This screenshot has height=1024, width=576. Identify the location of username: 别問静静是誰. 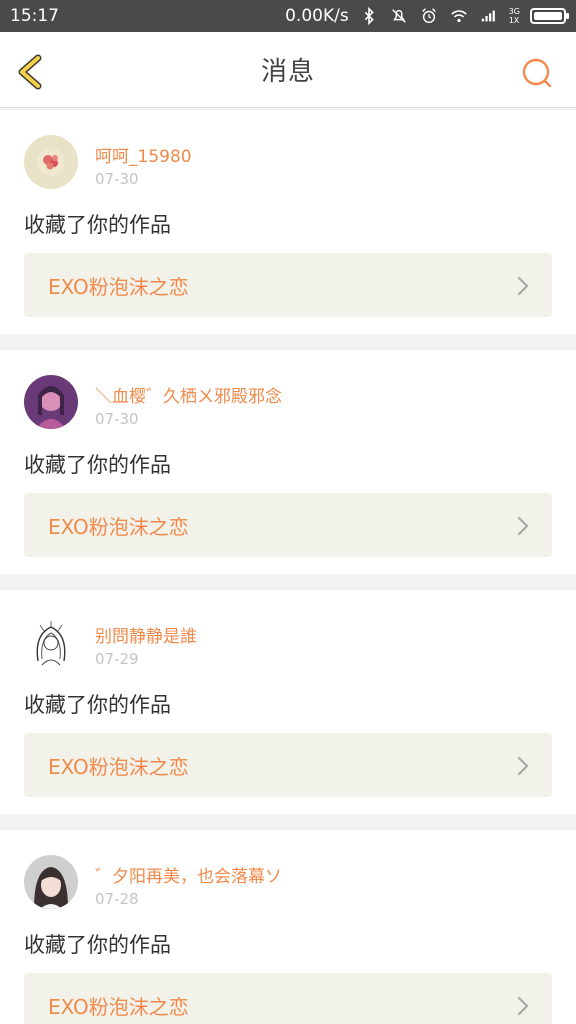
(146, 634).